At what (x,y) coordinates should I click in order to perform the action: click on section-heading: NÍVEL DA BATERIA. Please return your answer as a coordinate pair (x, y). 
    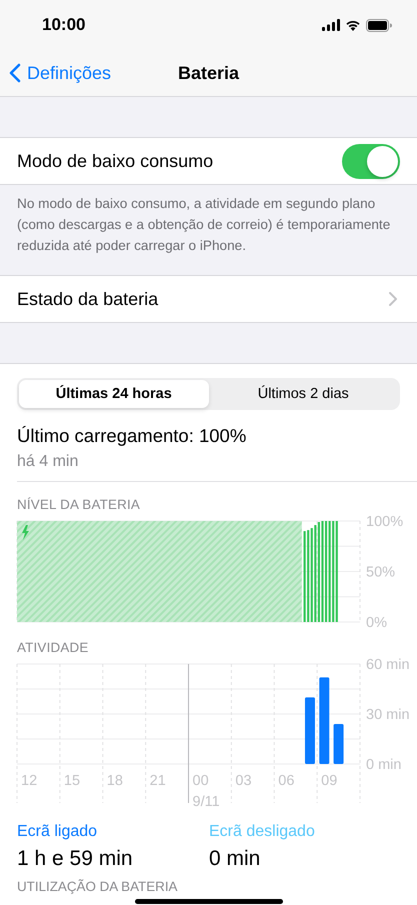
    Looking at the image, I should click on (79, 504).